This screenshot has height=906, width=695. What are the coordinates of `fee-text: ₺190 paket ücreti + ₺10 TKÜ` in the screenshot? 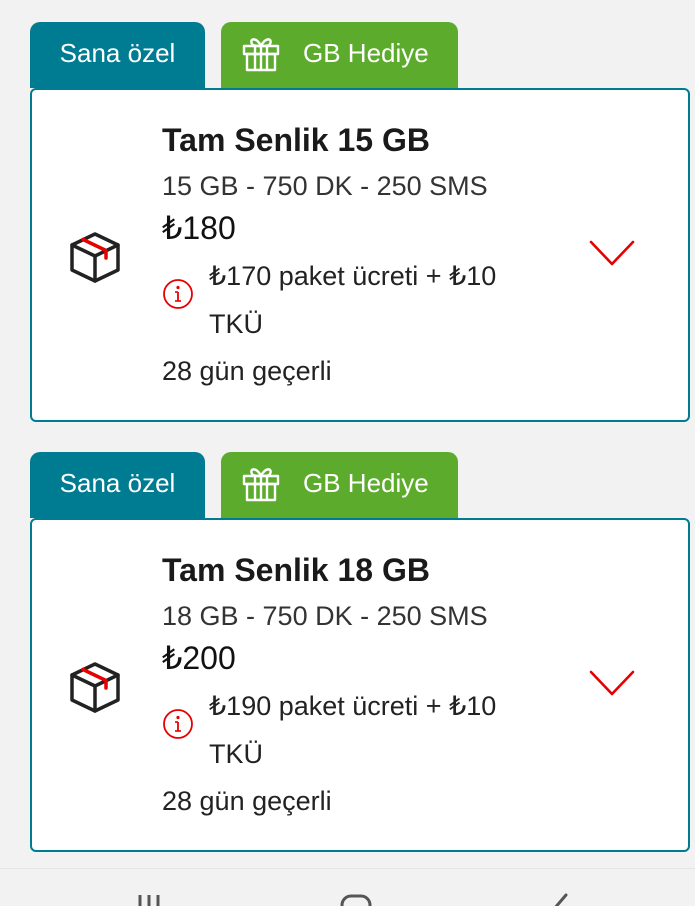 It's located at (353, 730).